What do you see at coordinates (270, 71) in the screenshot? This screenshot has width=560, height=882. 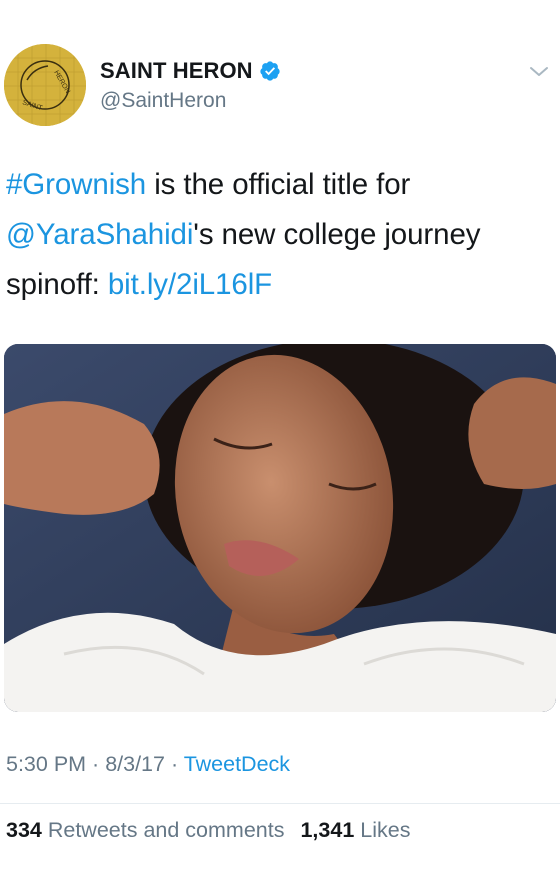 I see `verified-badge-icon` at bounding box center [270, 71].